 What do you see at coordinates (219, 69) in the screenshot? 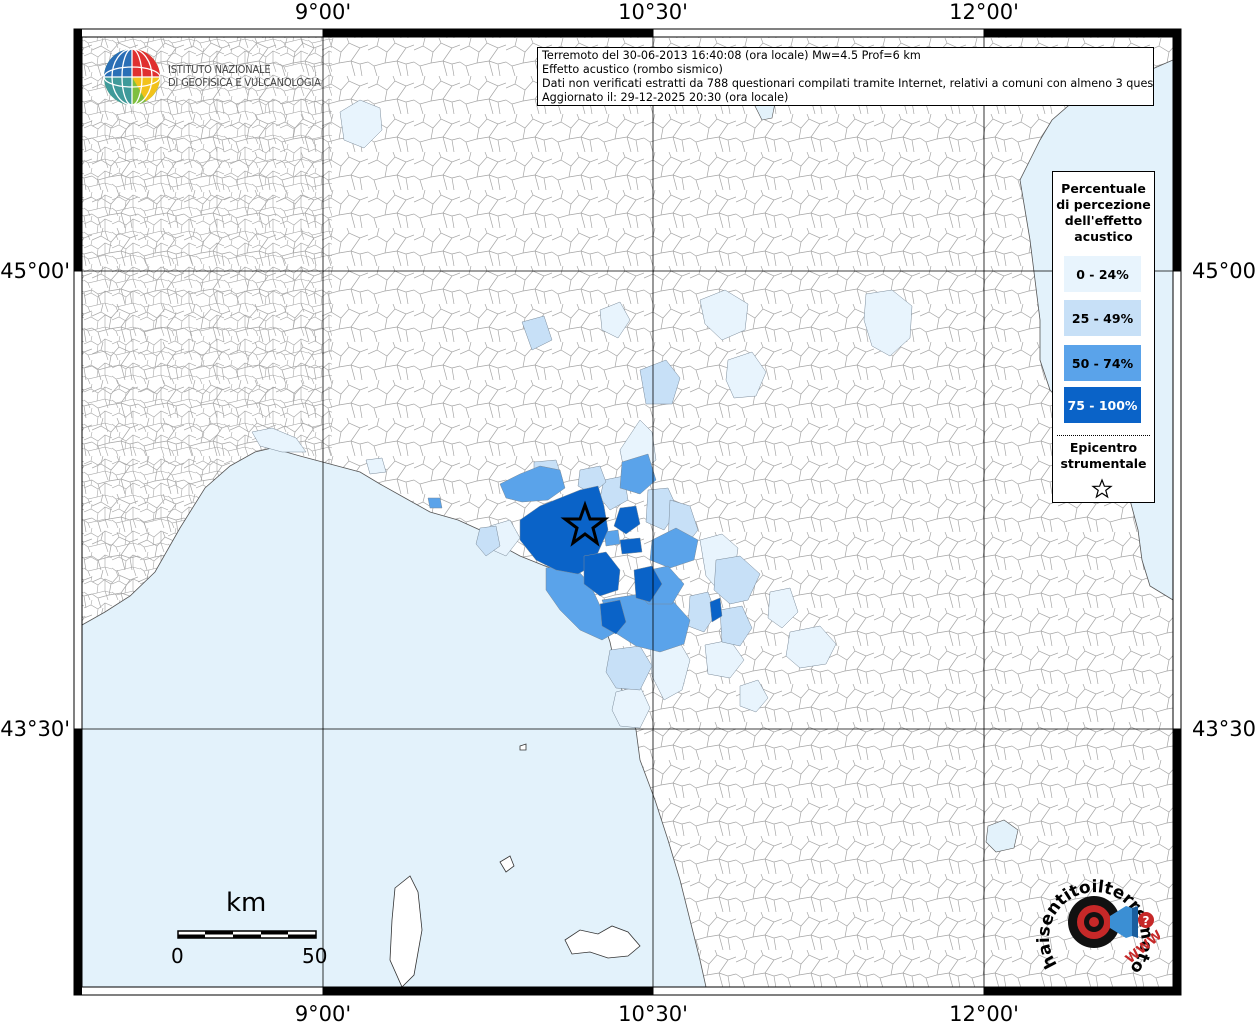
I see `ingv-line-1: ISTITUTO NAZIONALE` at bounding box center [219, 69].